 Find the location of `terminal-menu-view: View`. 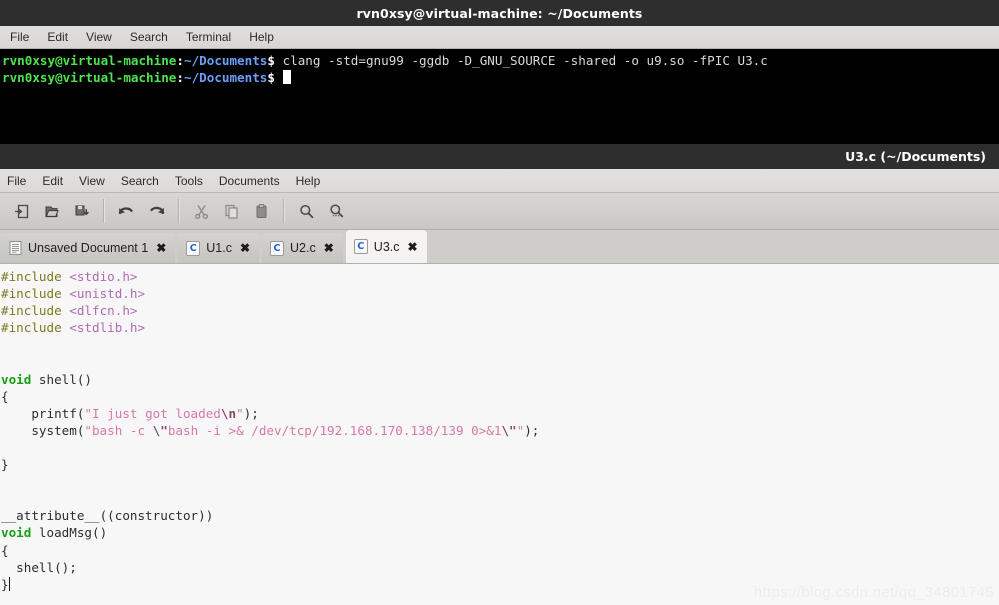

terminal-menu-view: View is located at coordinates (99, 37).